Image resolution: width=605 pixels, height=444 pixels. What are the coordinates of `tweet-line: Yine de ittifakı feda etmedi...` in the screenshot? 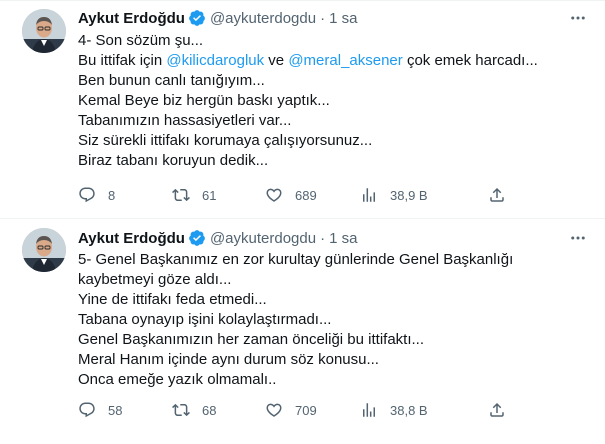 It's located at (172, 299).